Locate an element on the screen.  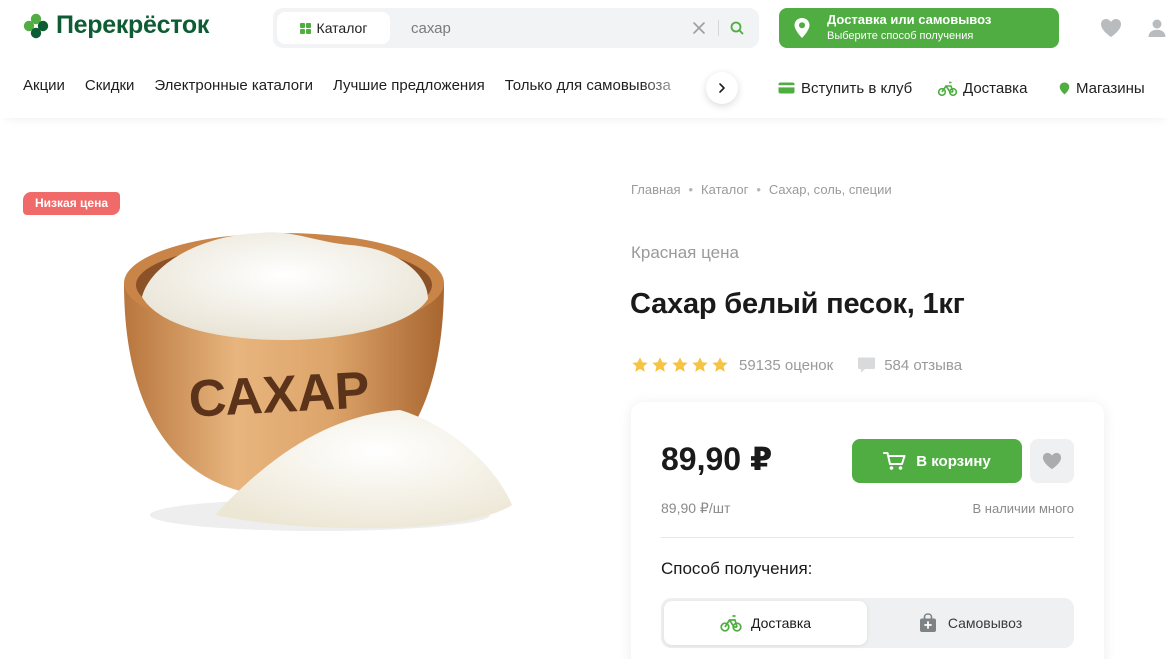
stores-link: Магазины is located at coordinates (1102, 88).